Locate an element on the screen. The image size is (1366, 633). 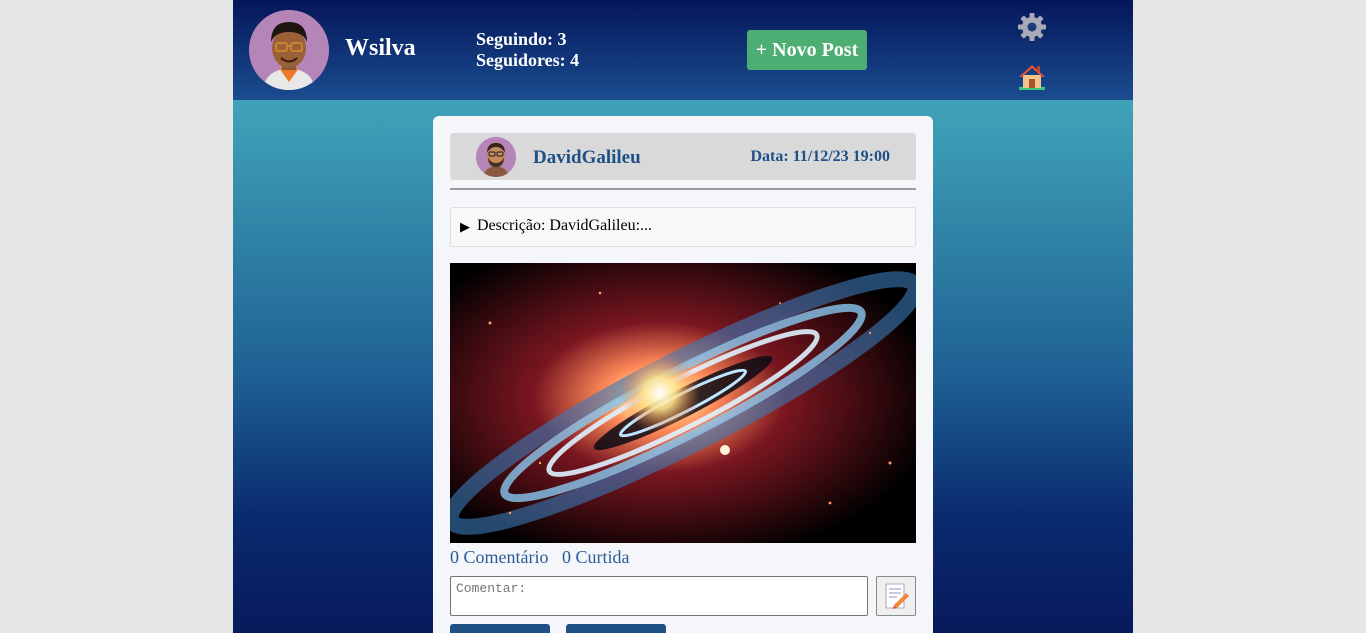
following-count: Seguindo: 3 is located at coordinates (527, 39).